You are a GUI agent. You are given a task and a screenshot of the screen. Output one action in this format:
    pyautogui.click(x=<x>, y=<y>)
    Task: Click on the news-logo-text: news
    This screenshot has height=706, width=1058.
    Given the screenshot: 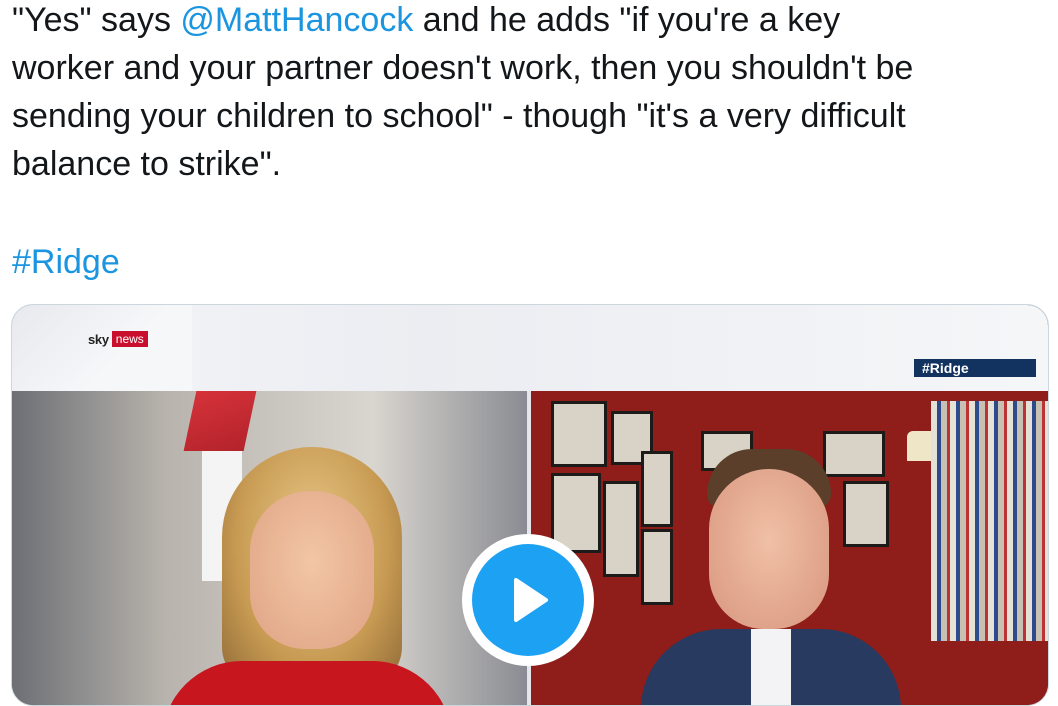 What is the action you would take?
    pyautogui.click(x=129, y=339)
    